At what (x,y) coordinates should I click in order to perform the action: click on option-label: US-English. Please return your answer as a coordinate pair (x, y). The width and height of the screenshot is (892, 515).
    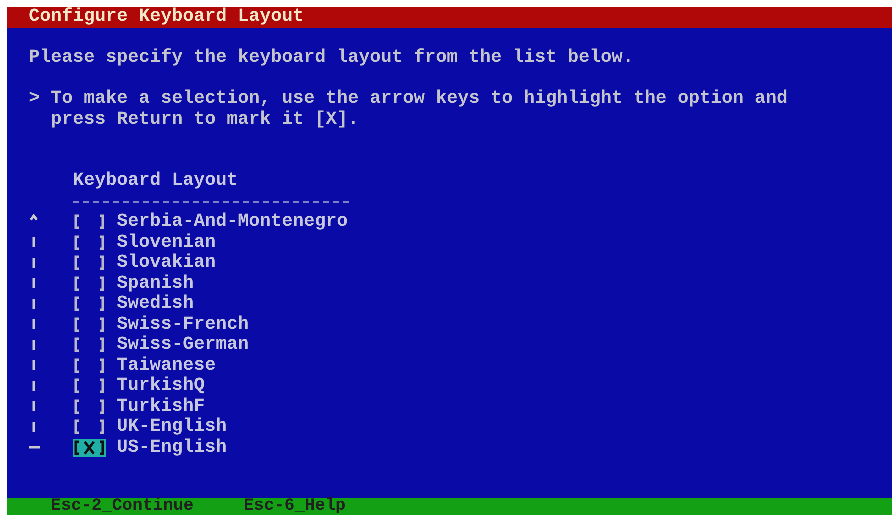
    Looking at the image, I should click on (172, 448).